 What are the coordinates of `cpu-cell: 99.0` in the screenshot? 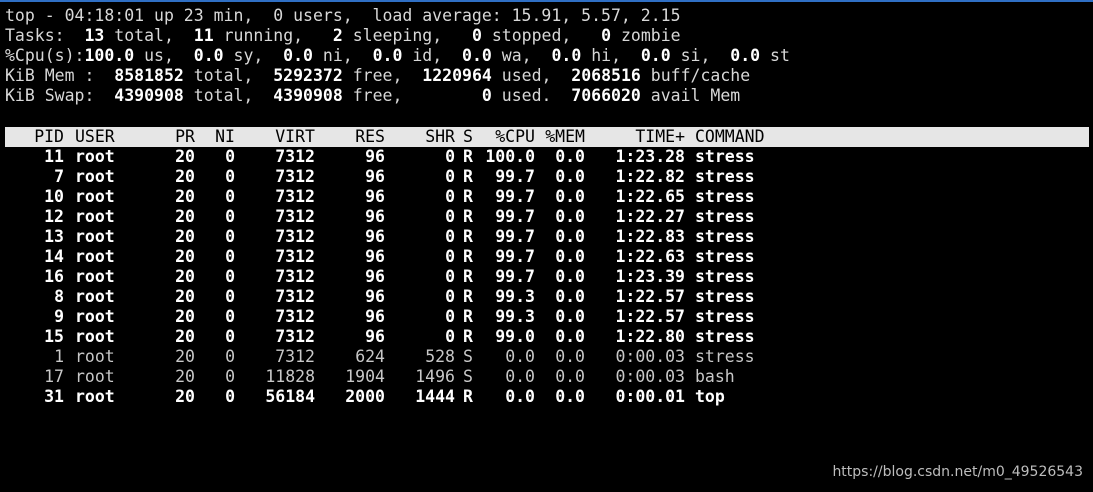 It's located at (515, 336).